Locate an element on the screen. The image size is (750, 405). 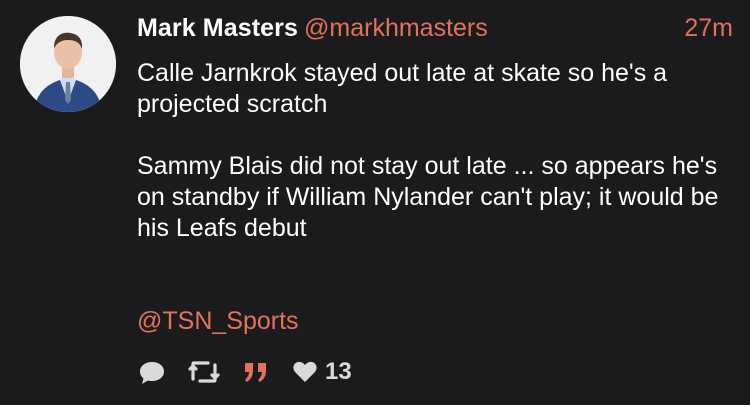
author-name: Mark Masters is located at coordinates (217, 28).